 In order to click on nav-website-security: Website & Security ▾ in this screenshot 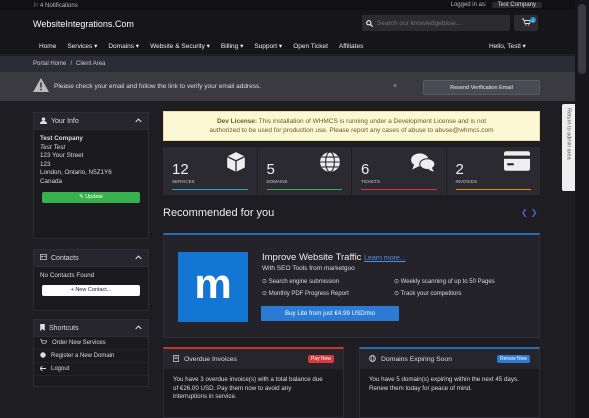, I will do `click(180, 46)`.